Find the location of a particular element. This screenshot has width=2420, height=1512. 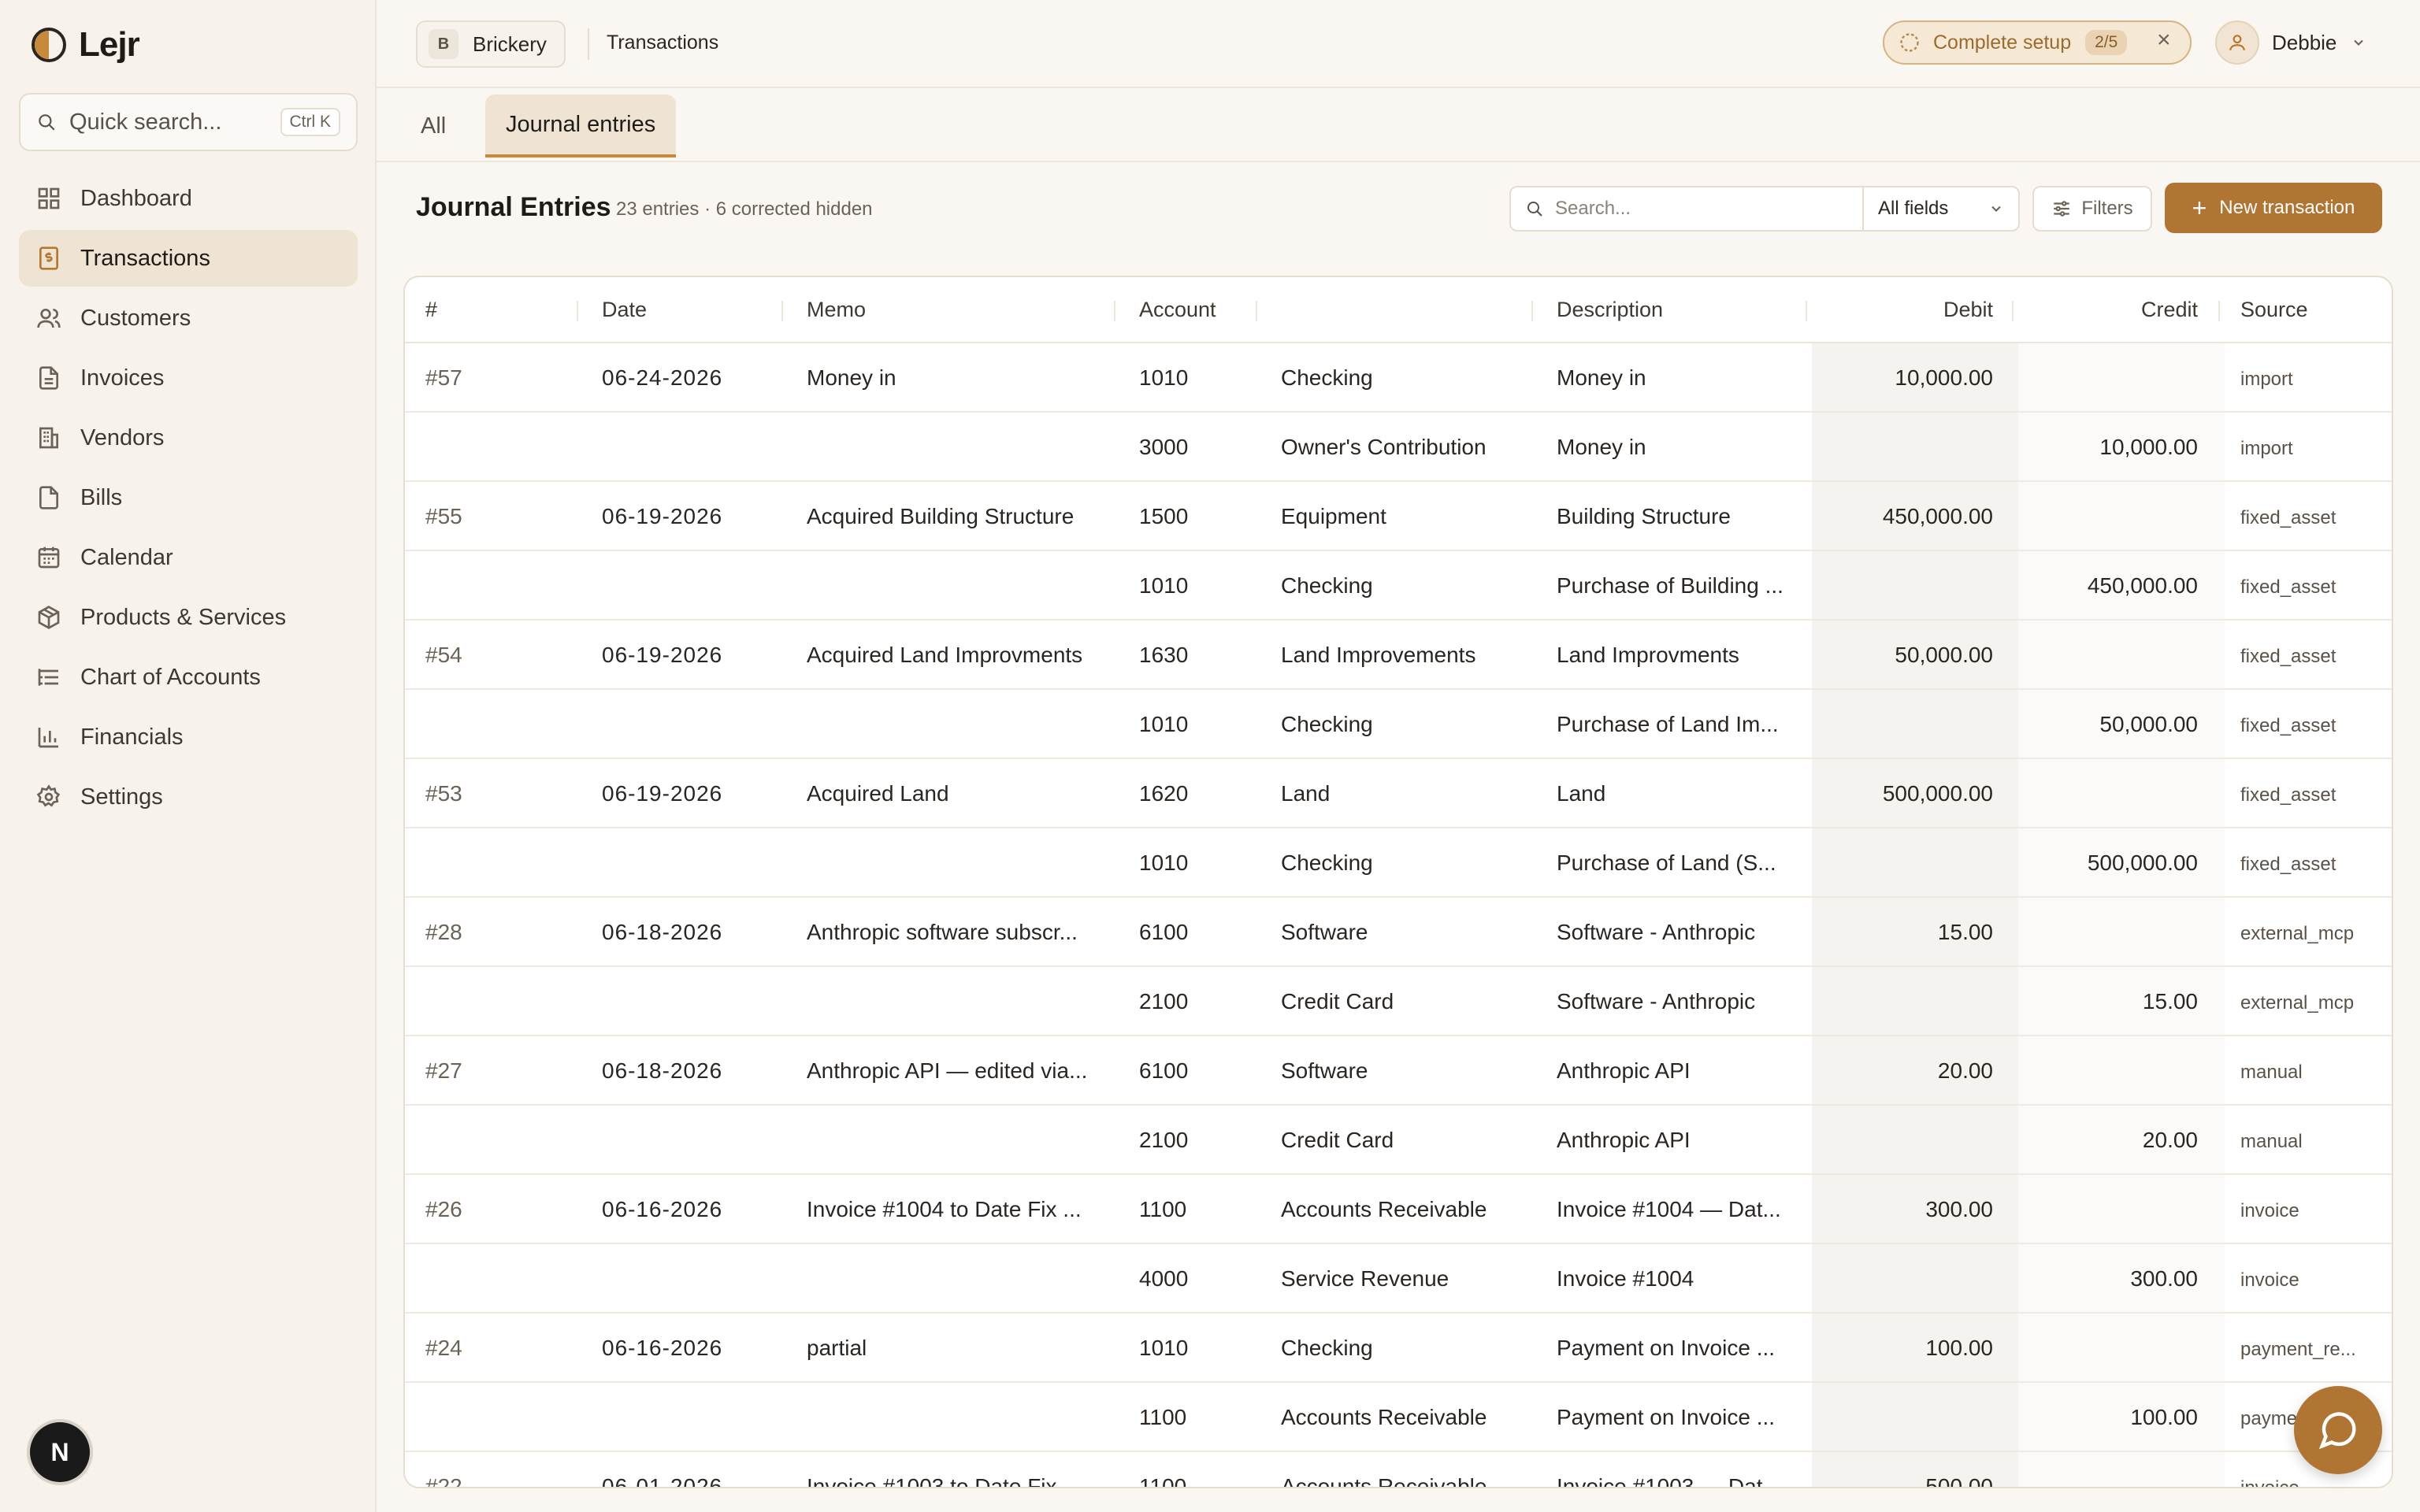

source-tag: invoice is located at coordinates (2269, 1210).